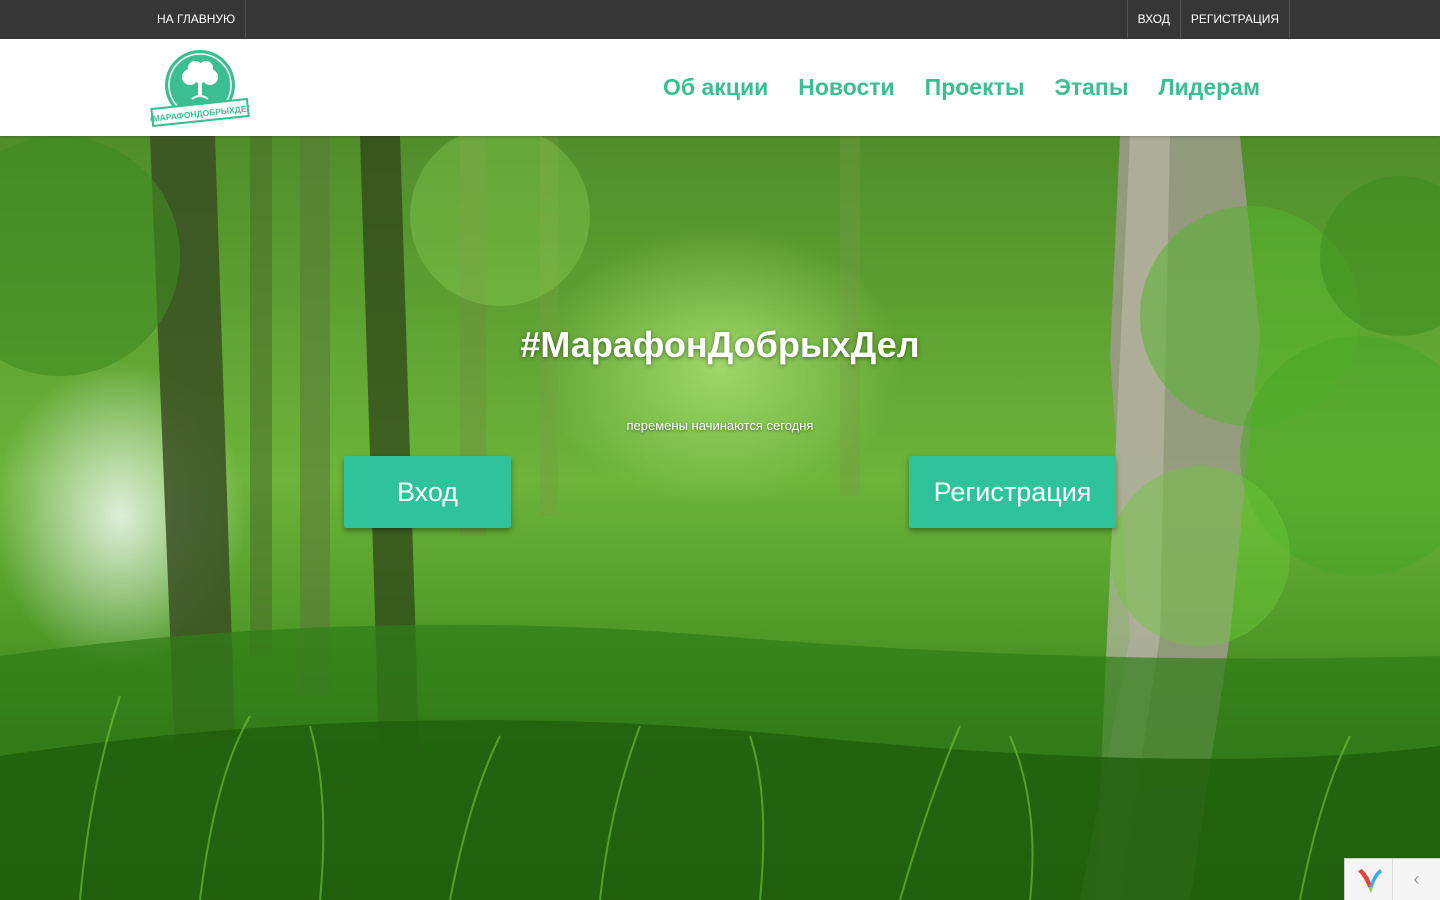  I want to click on yii-logo-icon, so click(1369, 879).